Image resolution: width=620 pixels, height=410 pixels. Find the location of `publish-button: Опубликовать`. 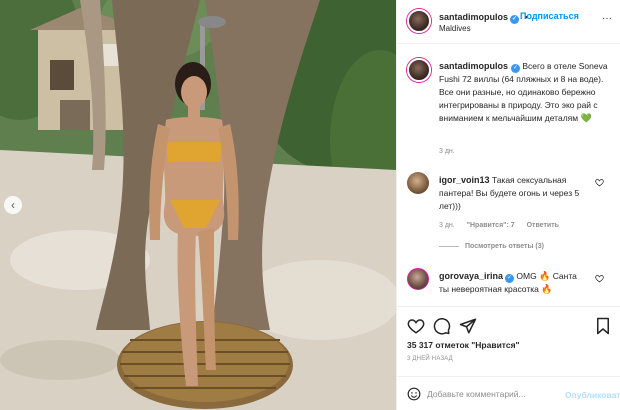

publish-button: Опубликовать is located at coordinates (592, 395).